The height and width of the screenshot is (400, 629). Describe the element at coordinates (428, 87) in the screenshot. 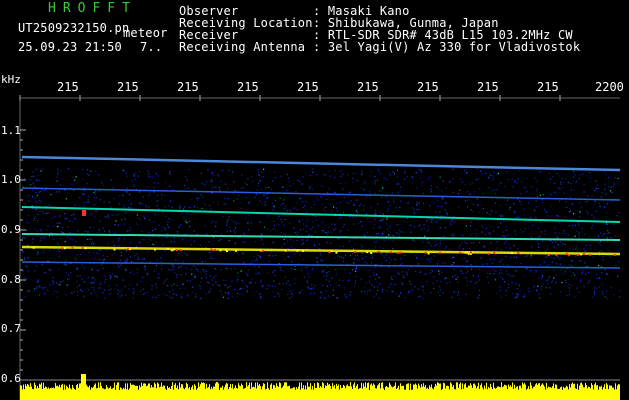

I see `x-tick-7: 215` at that location.